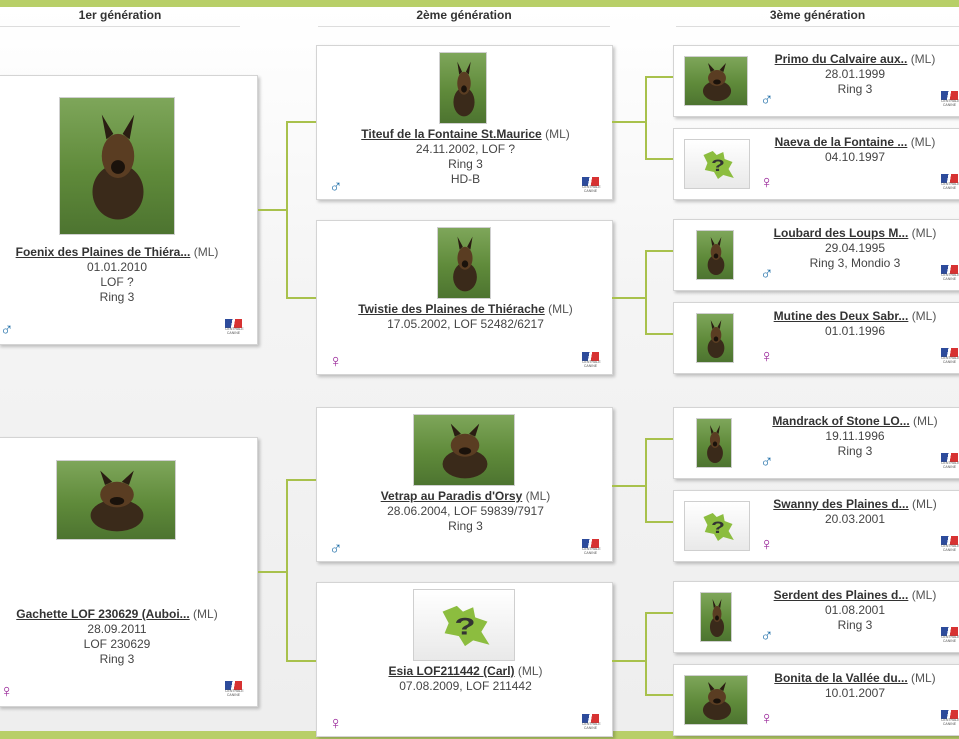  I want to click on dog-name-link: Vetrap au Paradis d'Orsy, so click(452, 496).